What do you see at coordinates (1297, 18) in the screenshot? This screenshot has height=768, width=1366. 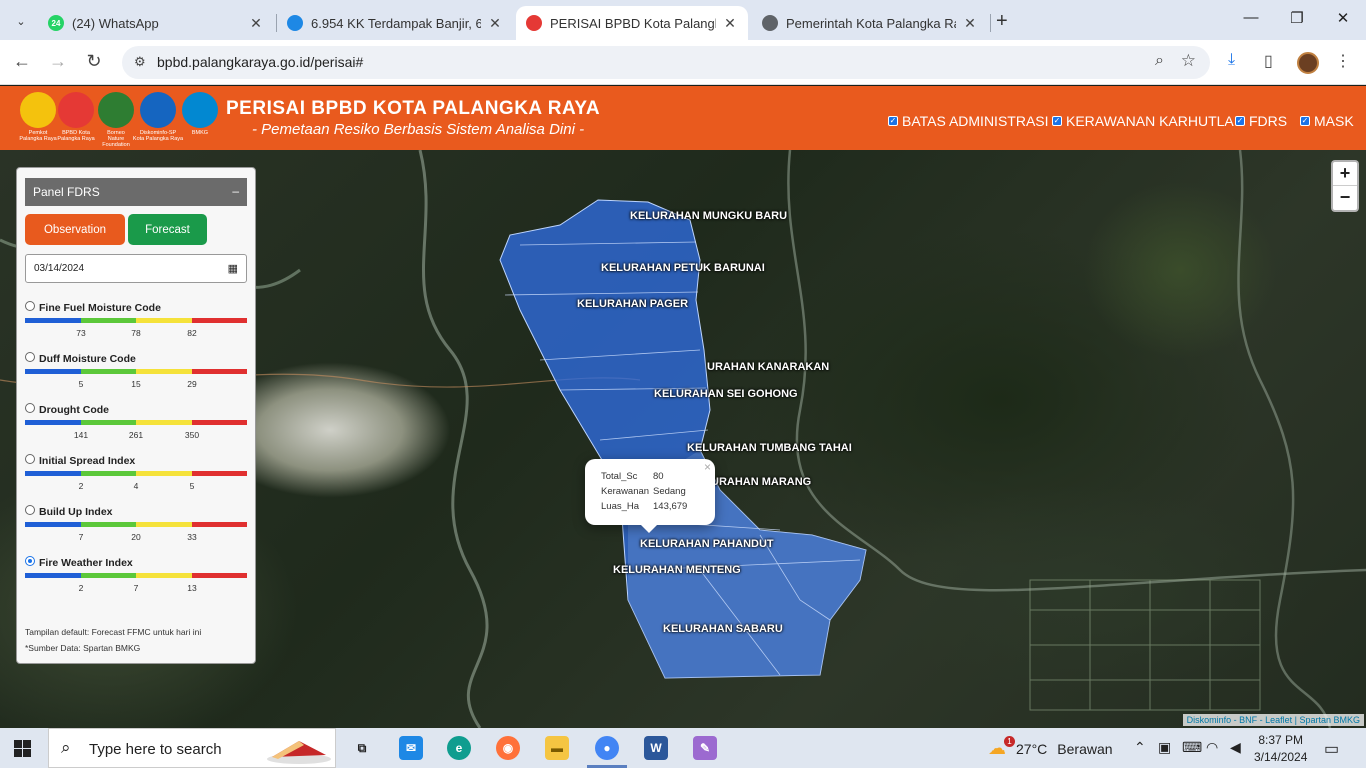 I see `restore-window-icon: ❐` at bounding box center [1297, 18].